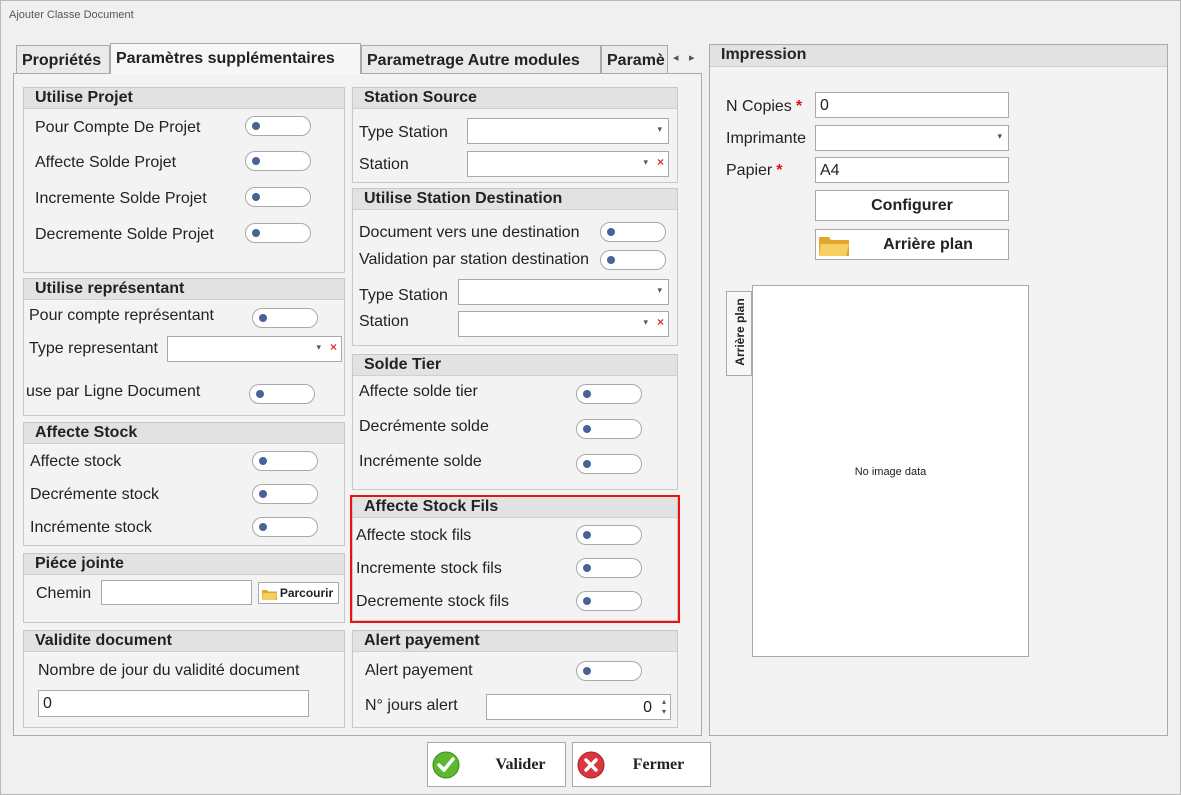 Image resolution: width=1181 pixels, height=795 pixels. Describe the element at coordinates (912, 205) in the screenshot. I see `configurer-button: Configurer` at that location.